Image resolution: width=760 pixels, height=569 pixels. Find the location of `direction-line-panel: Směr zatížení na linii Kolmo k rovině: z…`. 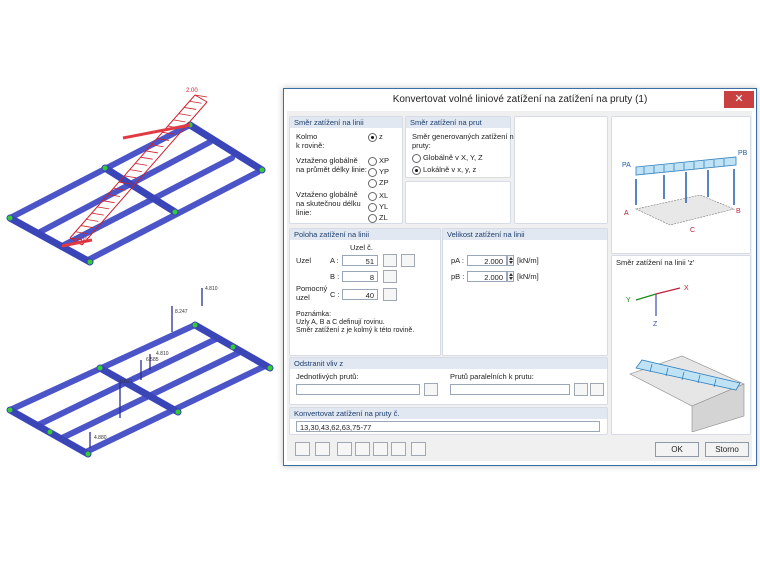

direction-line-panel: Směr zatížení na linii Kolmo k rovině: z… is located at coordinates (346, 170).